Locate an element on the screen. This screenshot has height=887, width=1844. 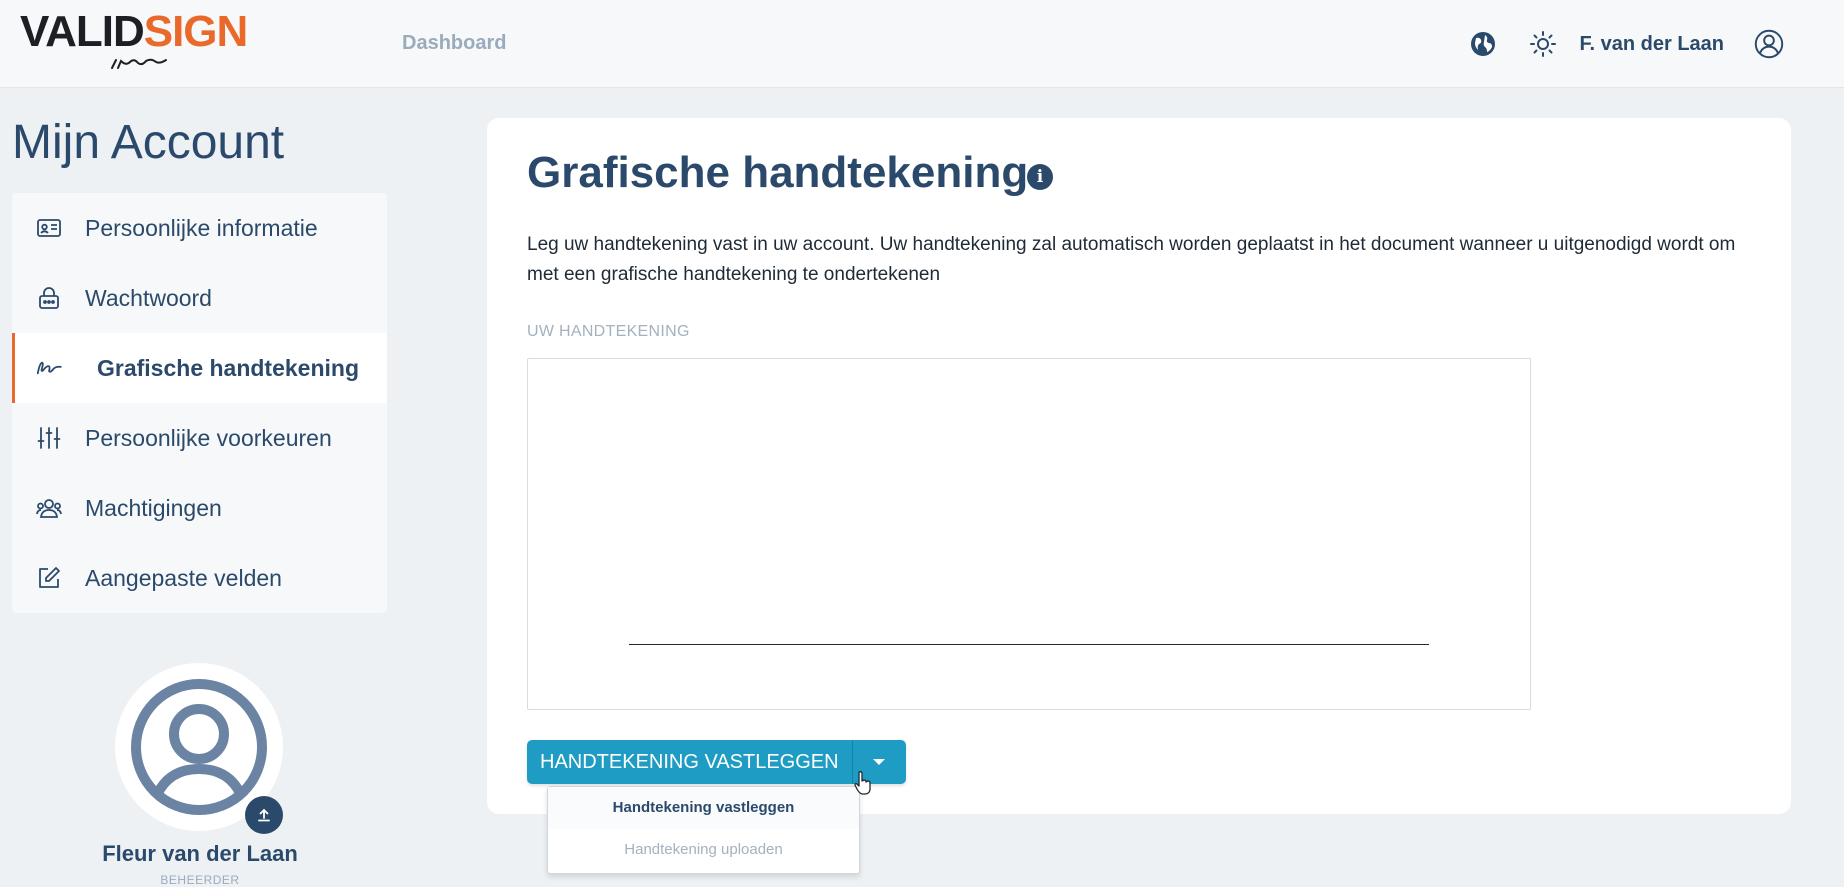
signature-icon is located at coordinates (49, 368).